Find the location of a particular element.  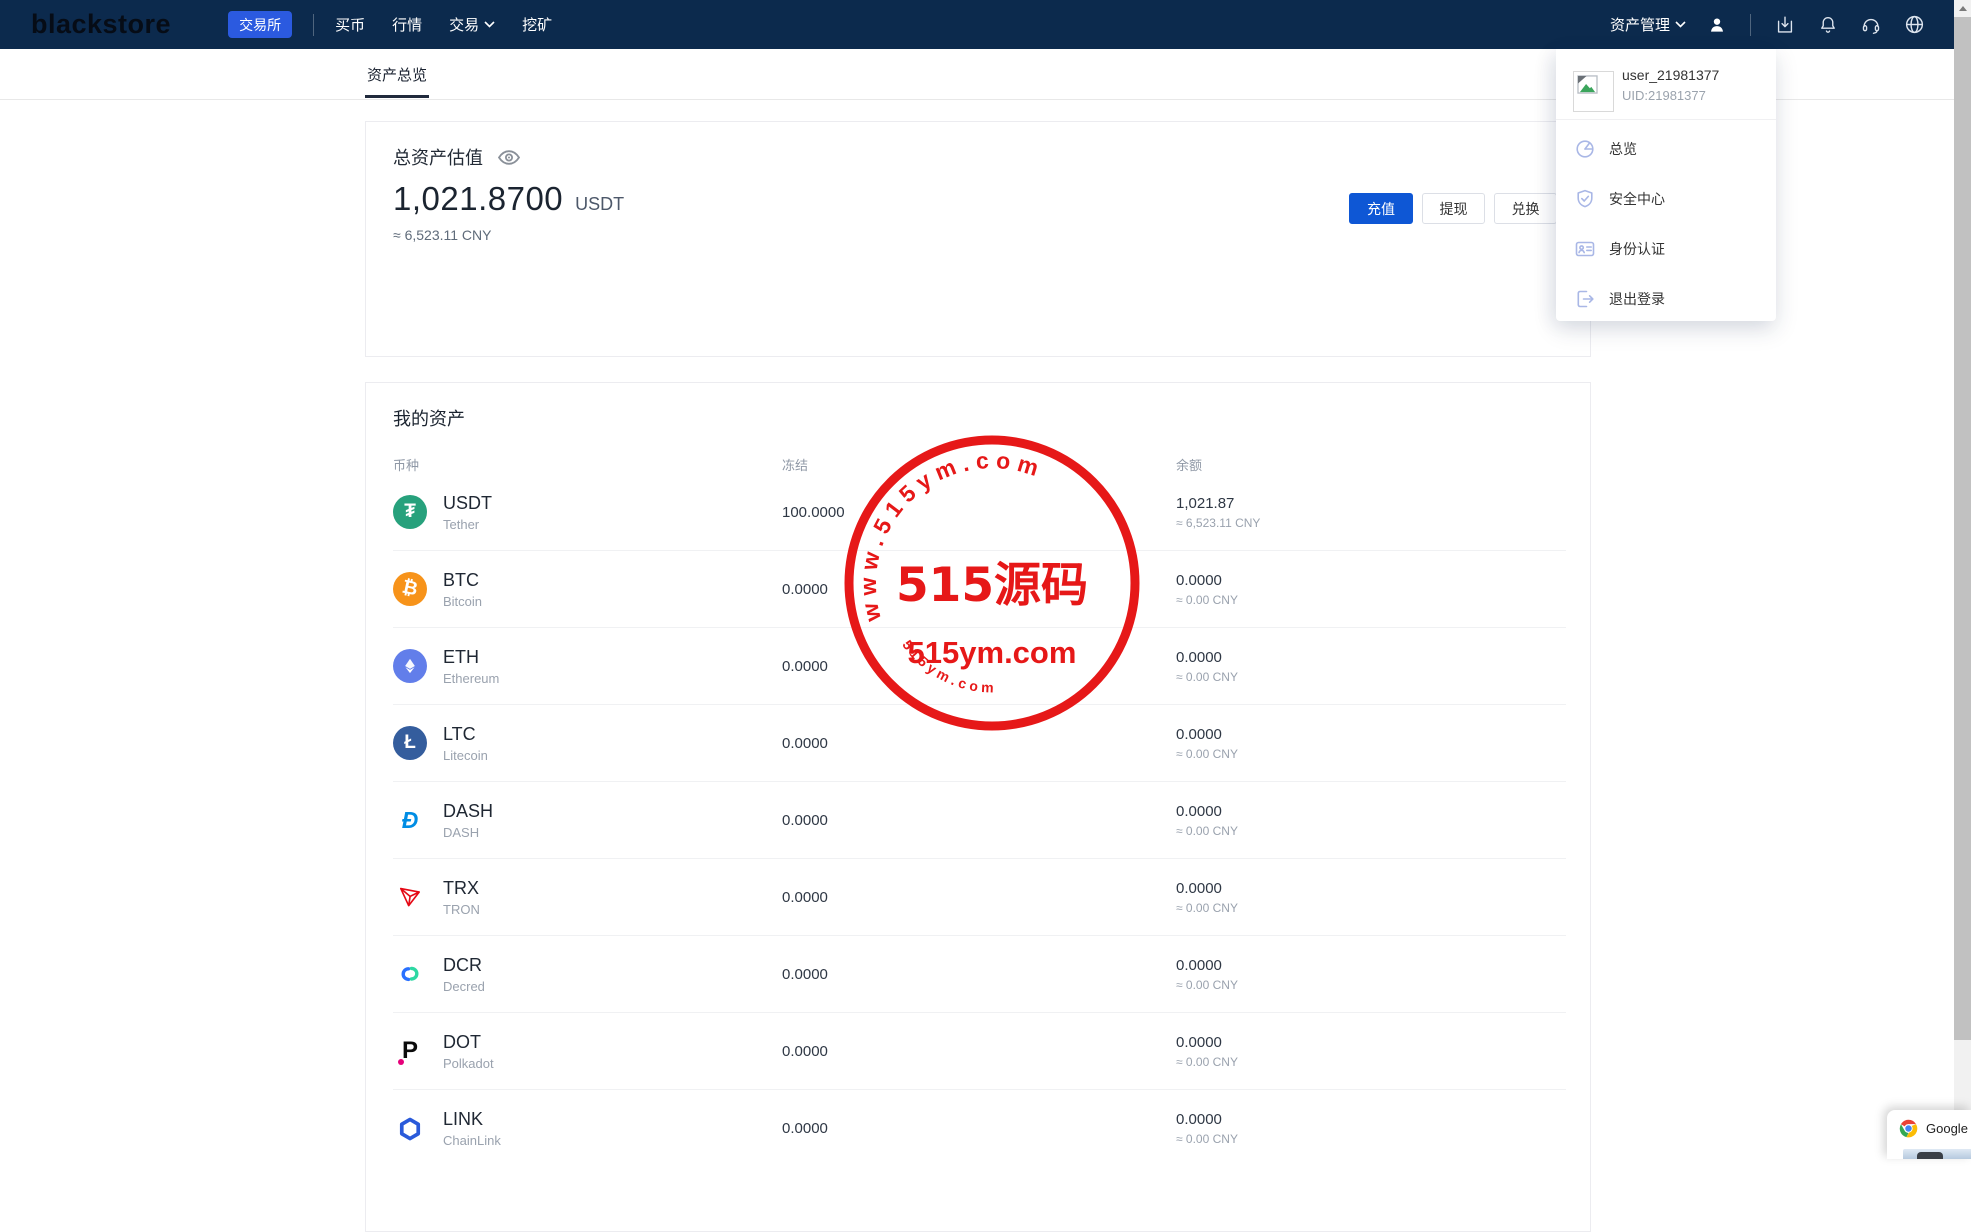

popup-label: Google C is located at coordinates (1948, 1128).